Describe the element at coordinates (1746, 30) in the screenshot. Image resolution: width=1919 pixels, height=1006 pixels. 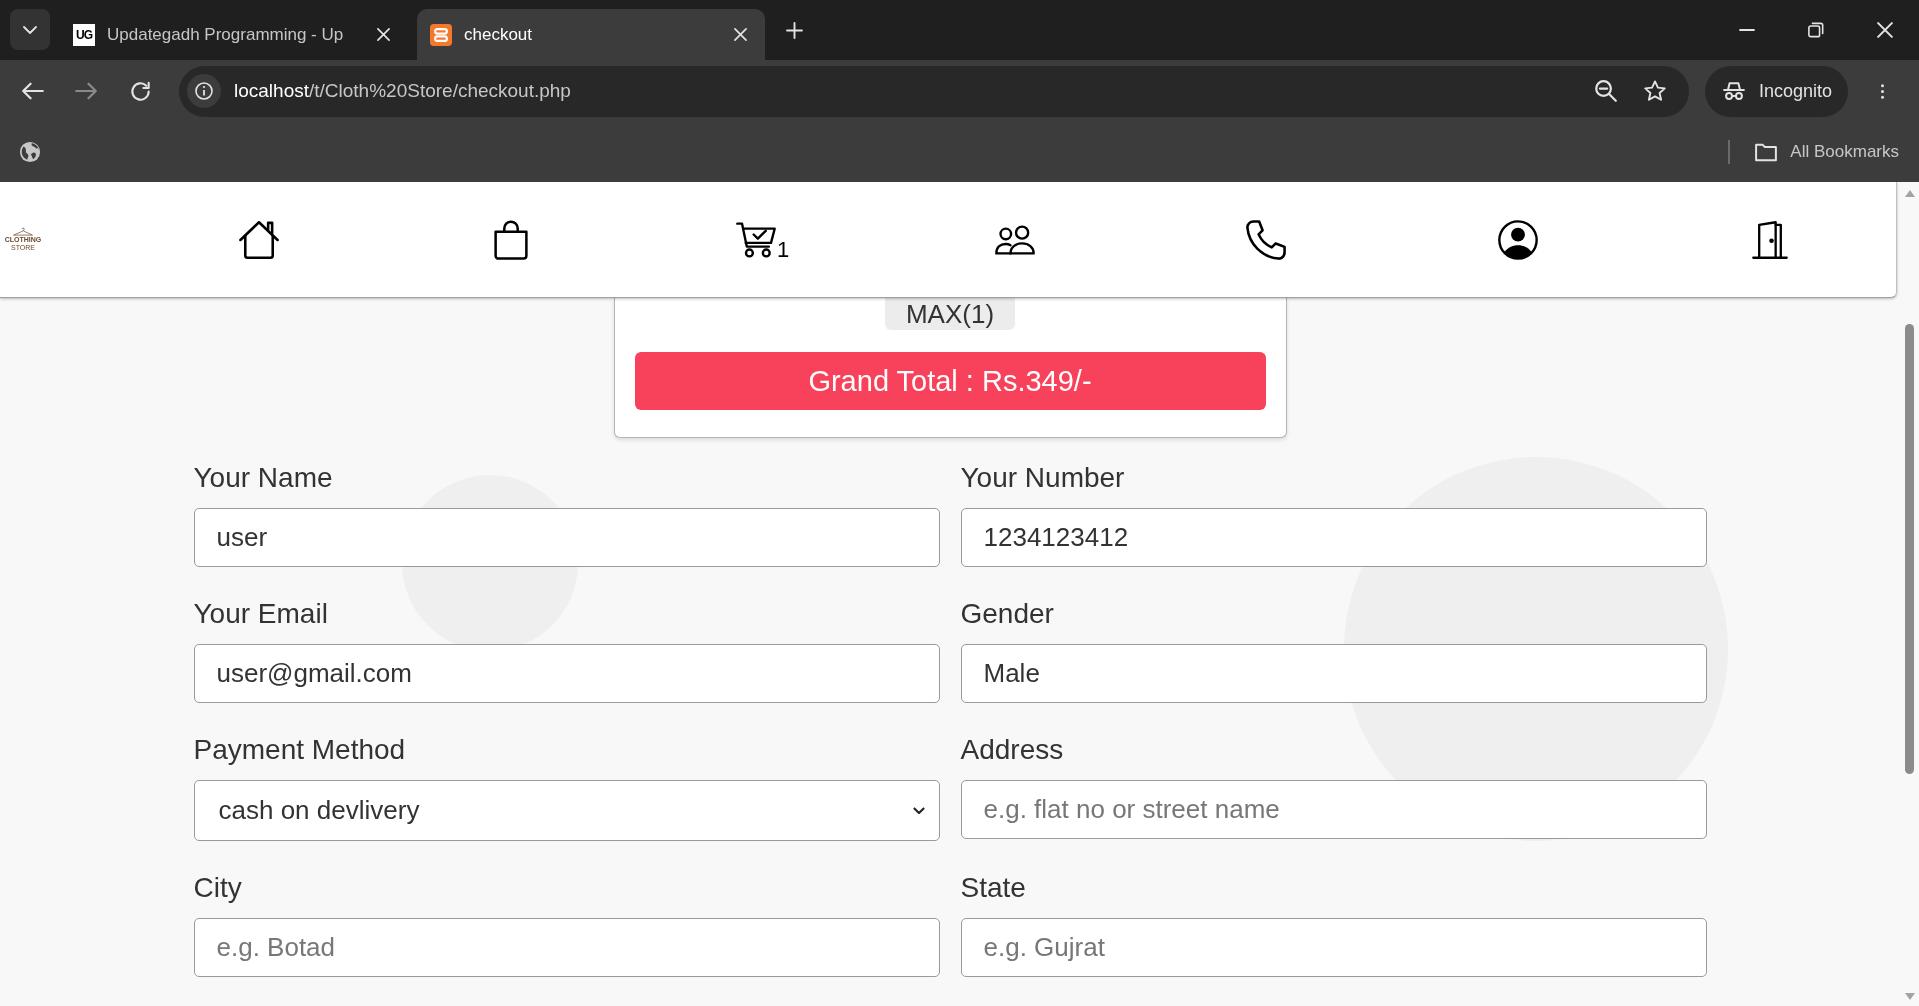
I see `minimize-icon` at that location.